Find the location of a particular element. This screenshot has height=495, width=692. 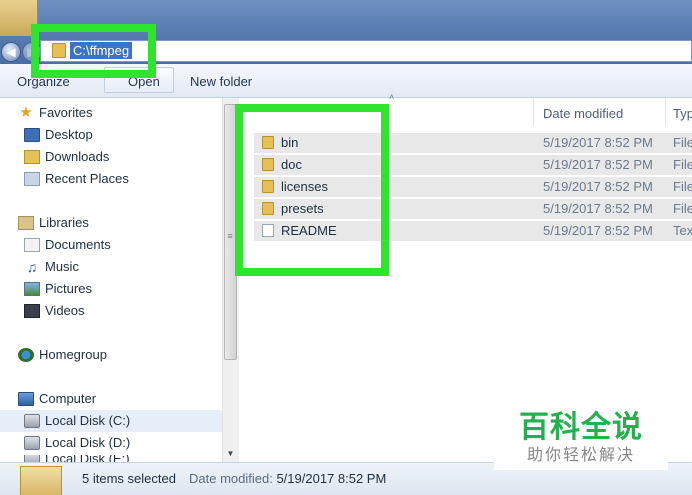

sidebar-item-videos: Videos is located at coordinates (54, 311).